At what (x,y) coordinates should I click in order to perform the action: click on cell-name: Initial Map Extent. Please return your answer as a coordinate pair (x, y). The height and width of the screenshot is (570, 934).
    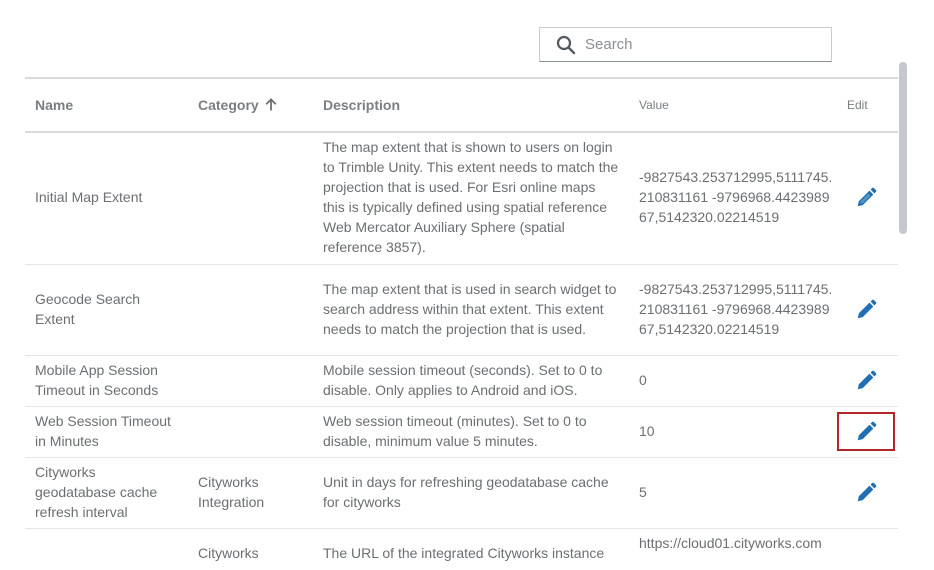
    Looking at the image, I should click on (106, 198).